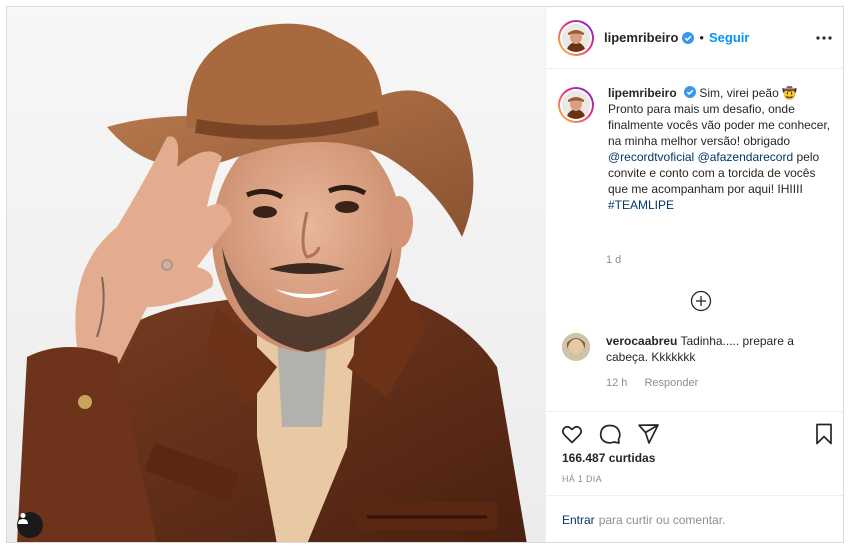 Image resolution: width=851 pixels, height=549 pixels. What do you see at coordinates (582, 479) in the screenshot?
I see `post-date: HÁ 1 DIA` at bounding box center [582, 479].